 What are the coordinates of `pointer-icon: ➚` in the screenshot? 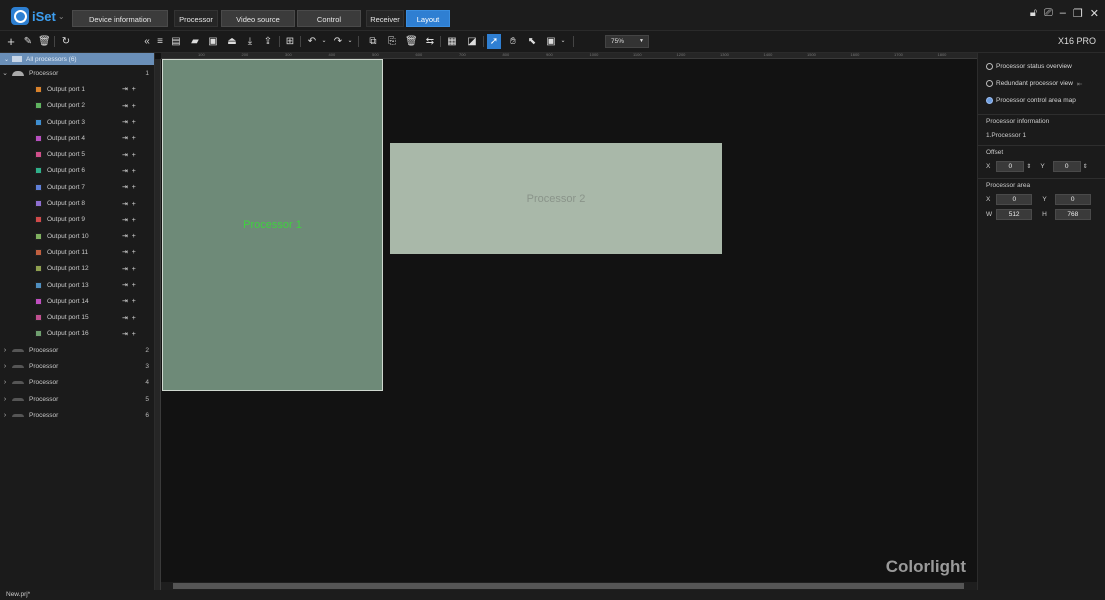 It's located at (494, 41).